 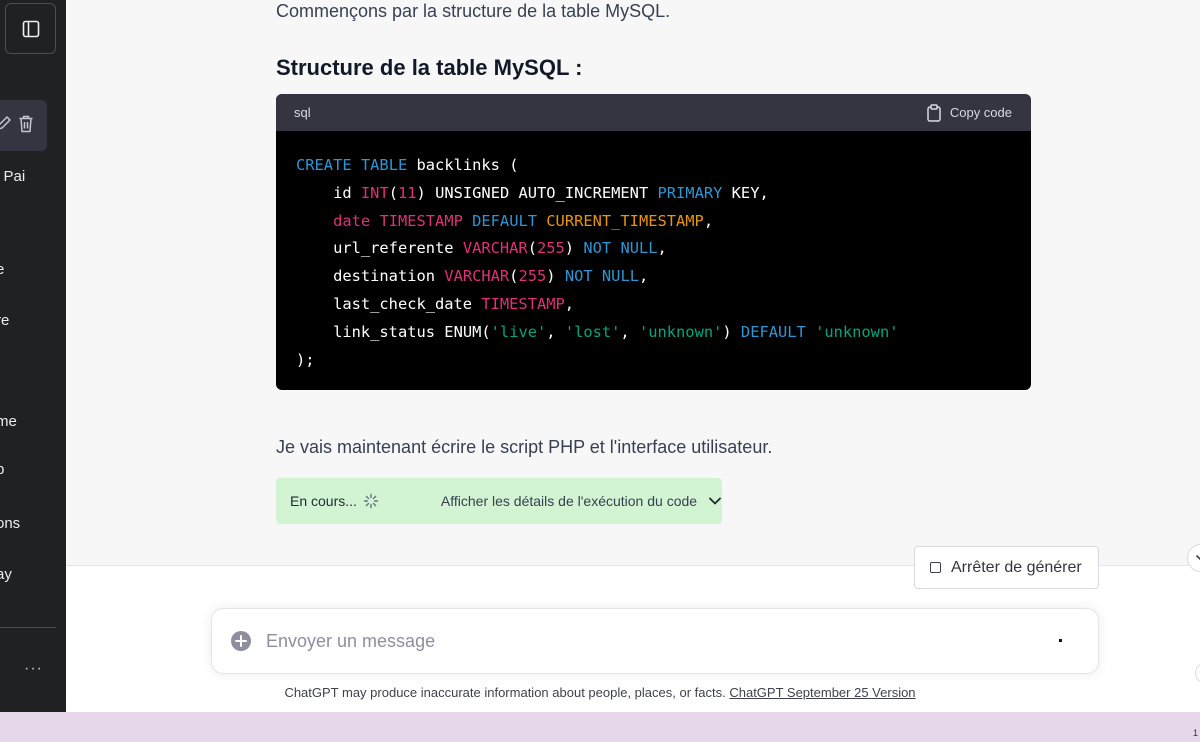 I want to click on message-input, so click(x=646, y=641).